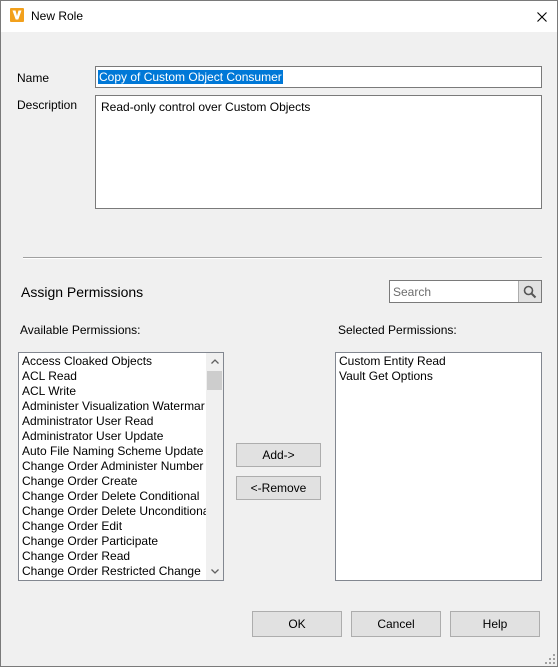 This screenshot has width=558, height=667. I want to click on search-input: Search, so click(465, 291).